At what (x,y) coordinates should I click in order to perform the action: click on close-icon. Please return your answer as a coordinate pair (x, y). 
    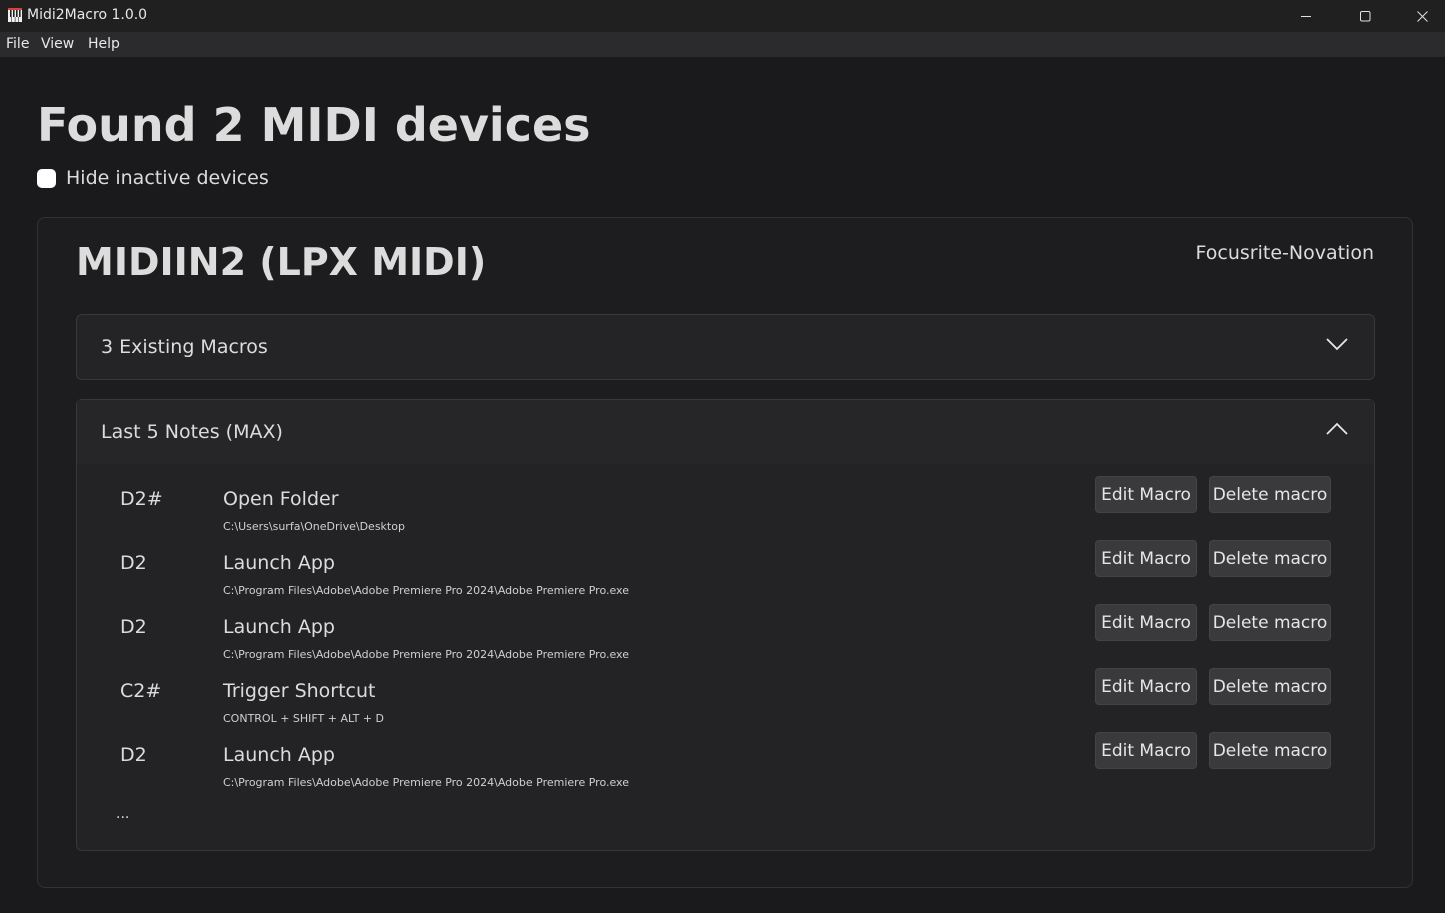
    Looking at the image, I should click on (1422, 16).